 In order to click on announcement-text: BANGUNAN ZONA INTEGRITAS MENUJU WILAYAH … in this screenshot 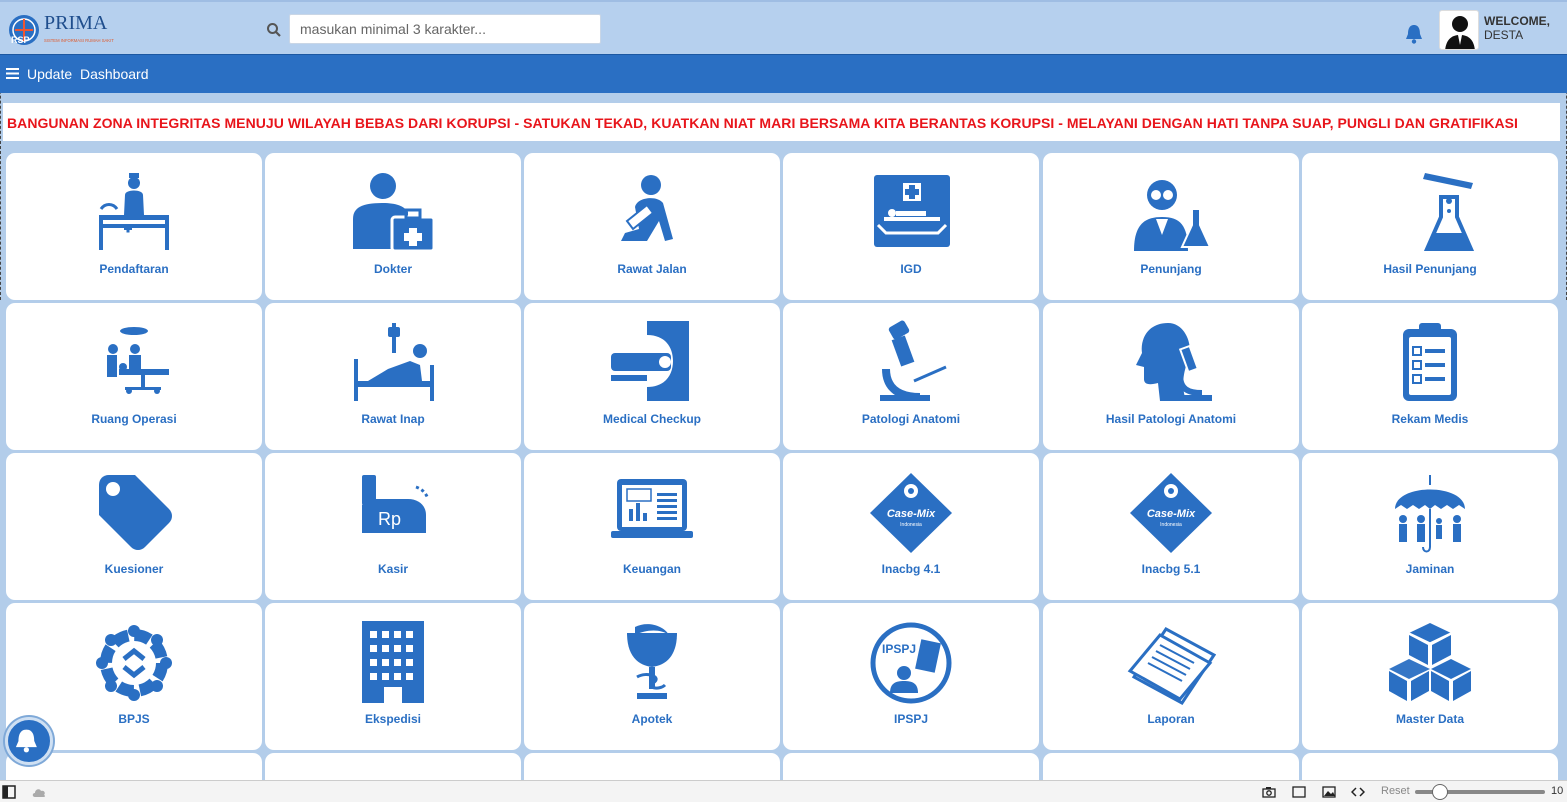, I will do `click(762, 123)`.